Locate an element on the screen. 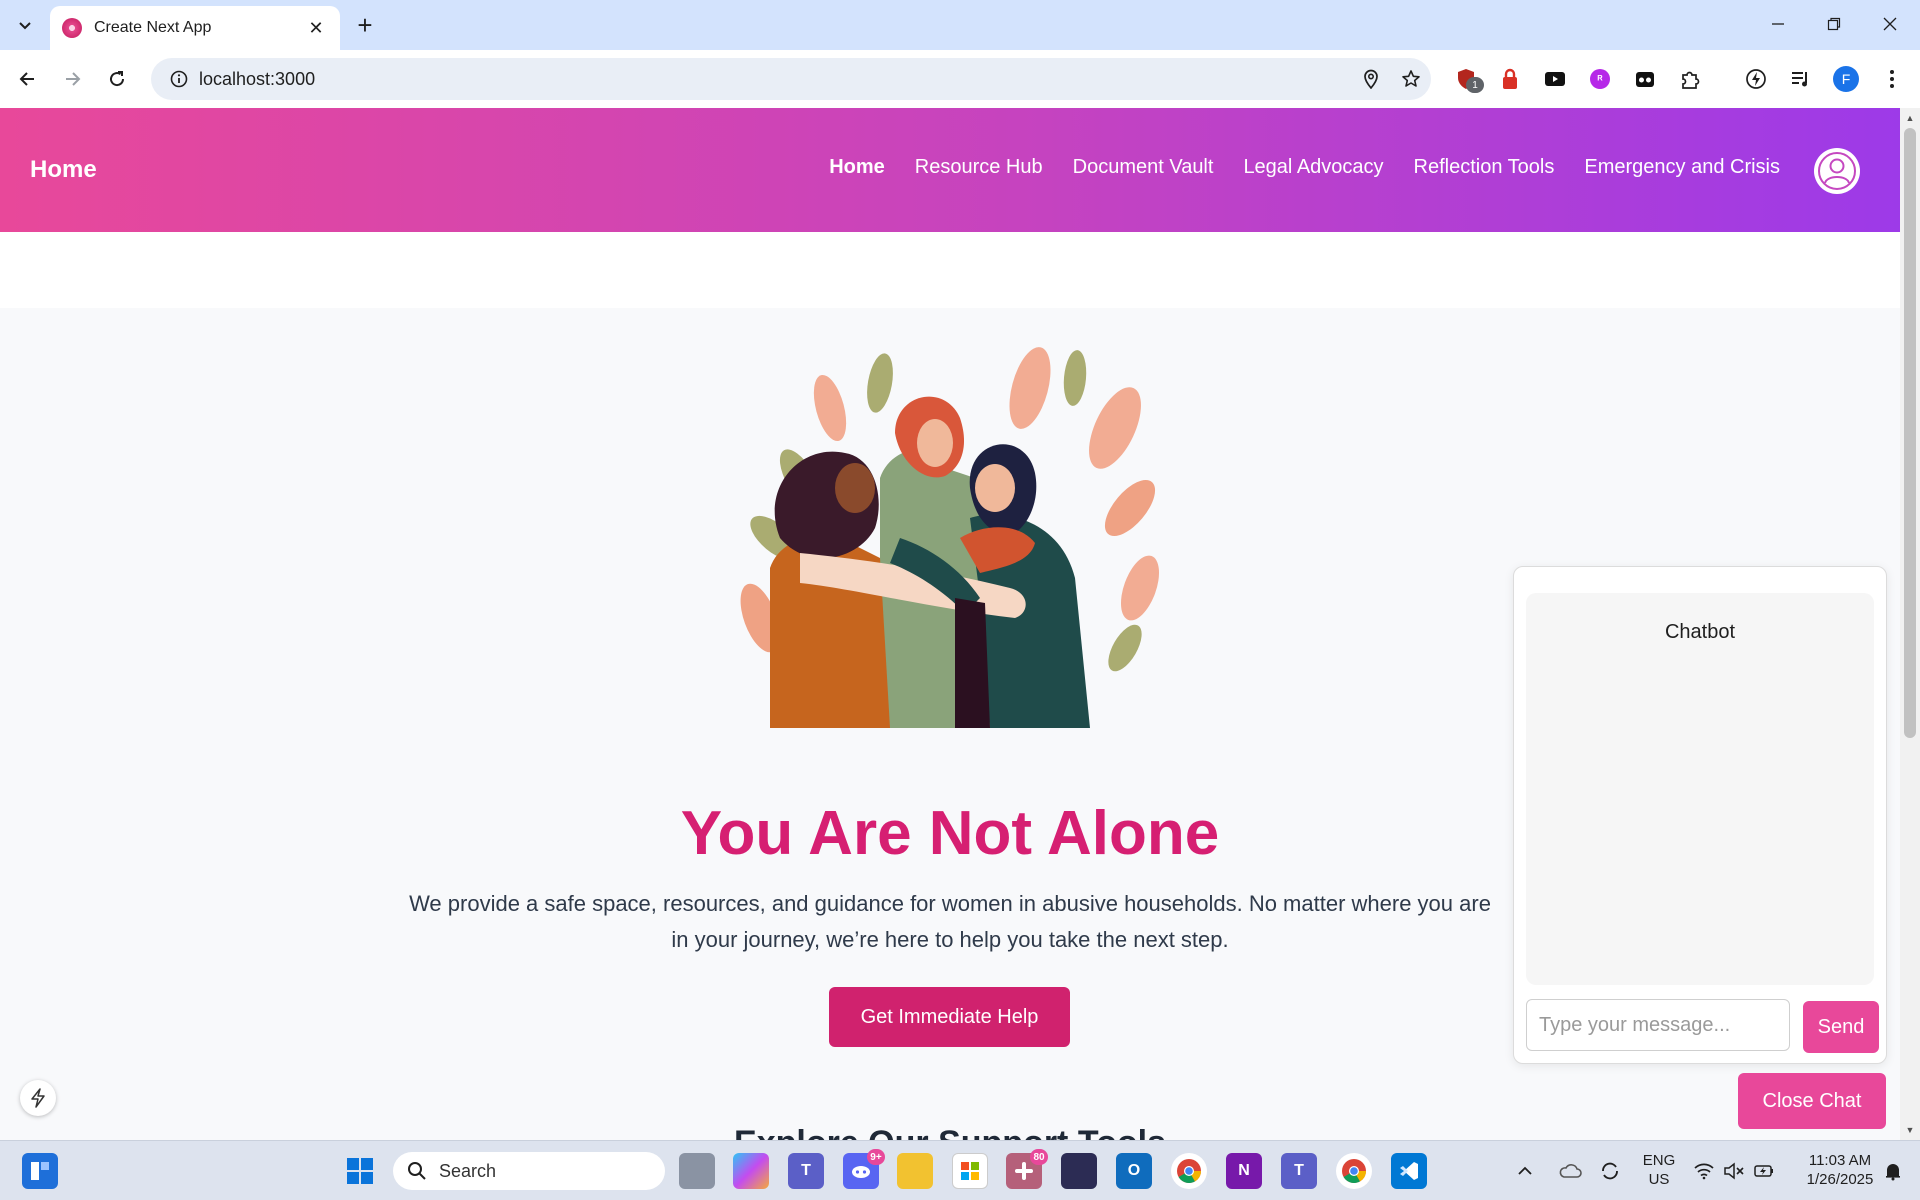  bookmark-star-icon is located at coordinates (1411, 79).